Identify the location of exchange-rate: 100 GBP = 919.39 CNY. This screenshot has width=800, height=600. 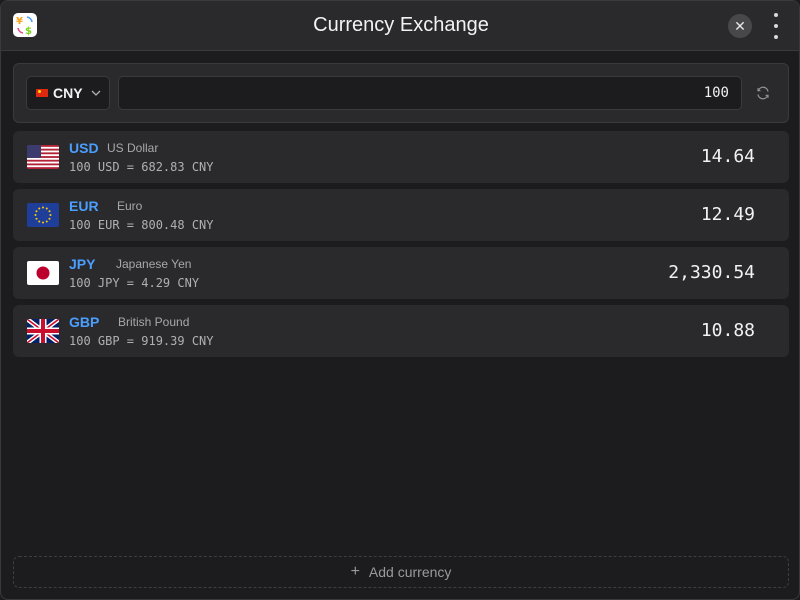
(141, 341).